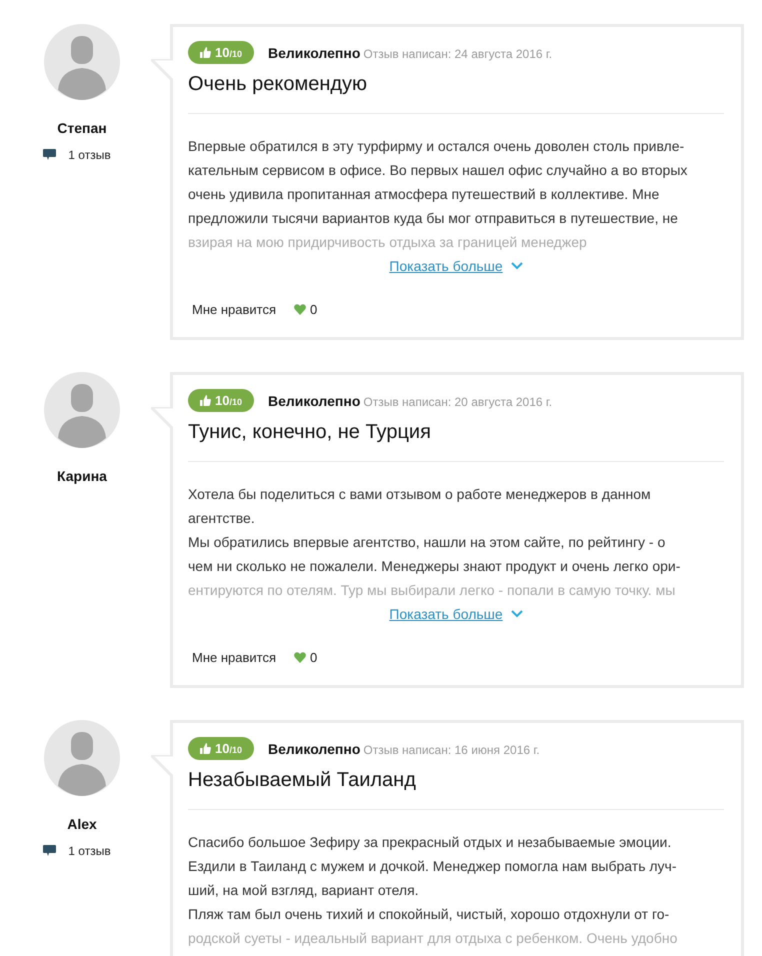  Describe the element at coordinates (304, 890) in the screenshot. I see `review-text: ший, на мой взгляд, вариант отеля.` at that location.